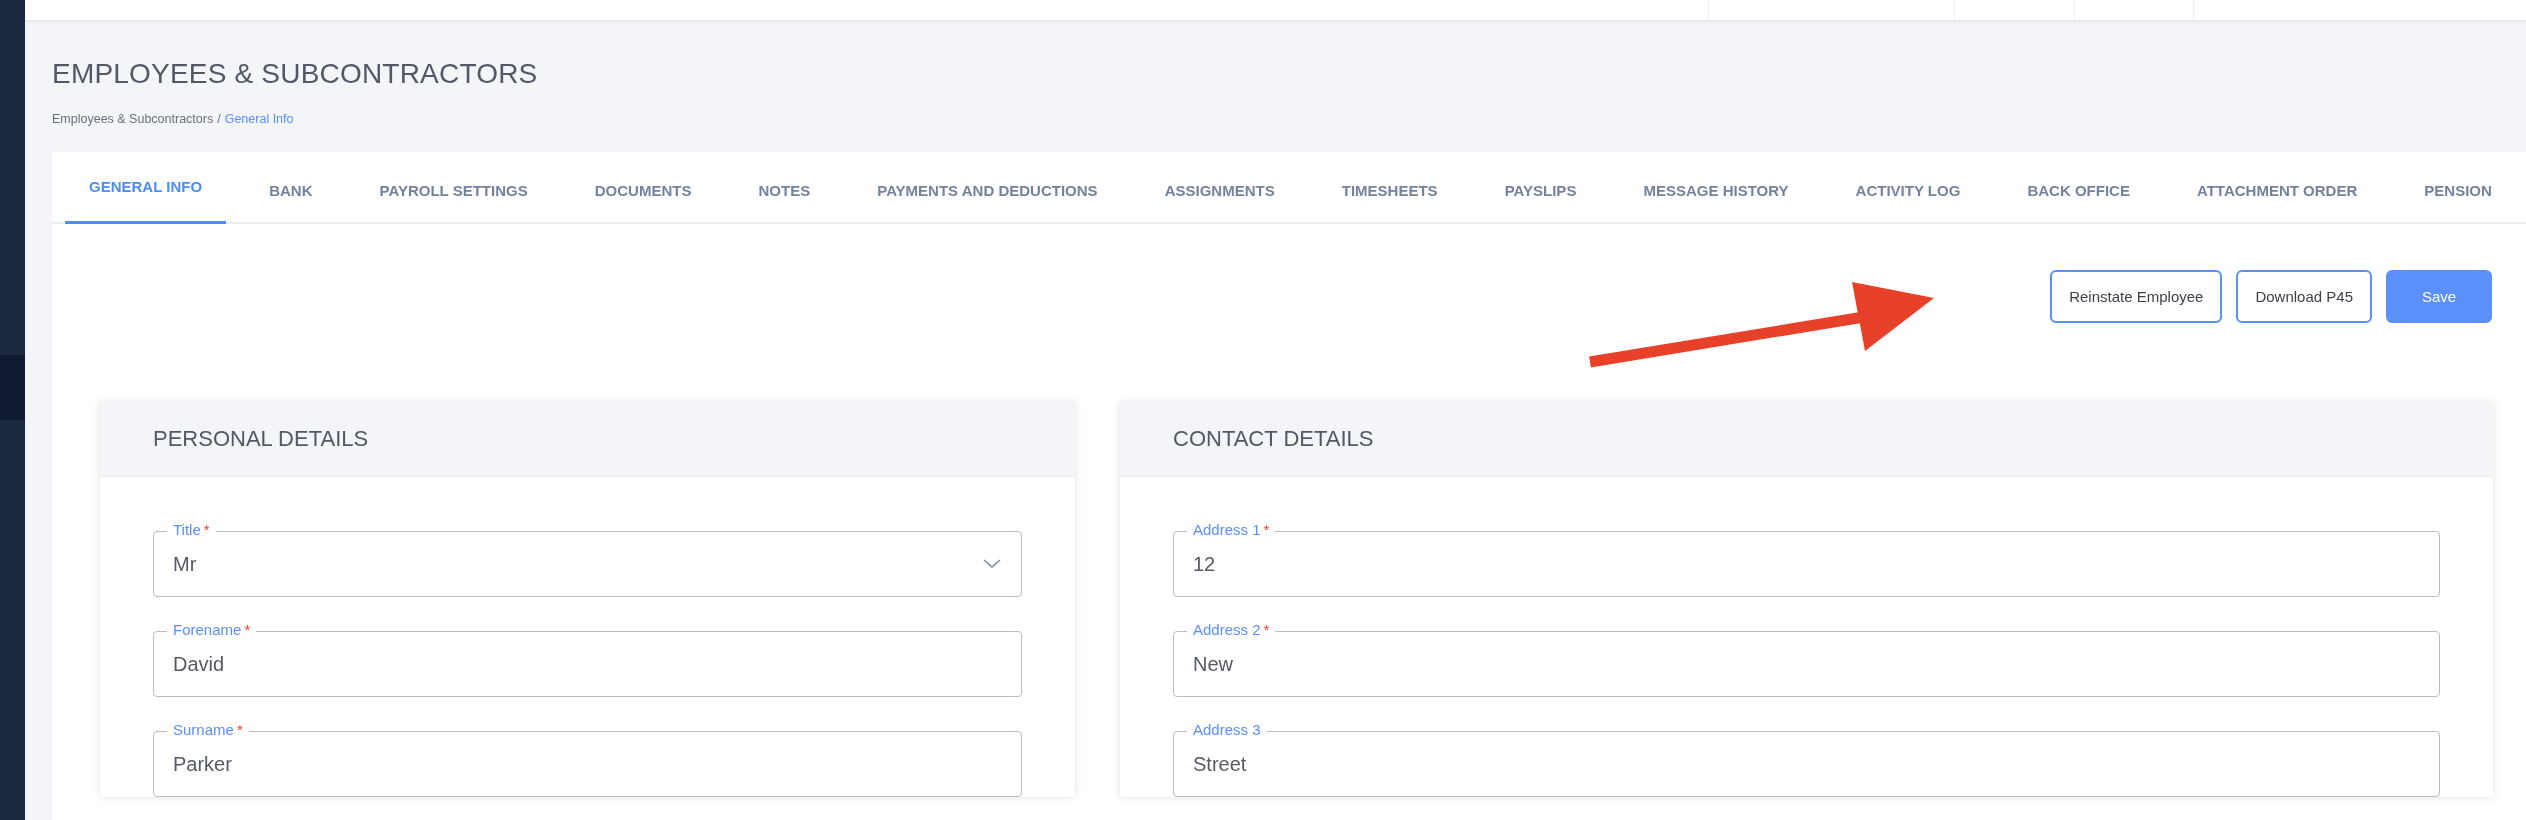 The image size is (2526, 820). What do you see at coordinates (146, 188) in the screenshot?
I see `tab: GENERAL INFO` at bounding box center [146, 188].